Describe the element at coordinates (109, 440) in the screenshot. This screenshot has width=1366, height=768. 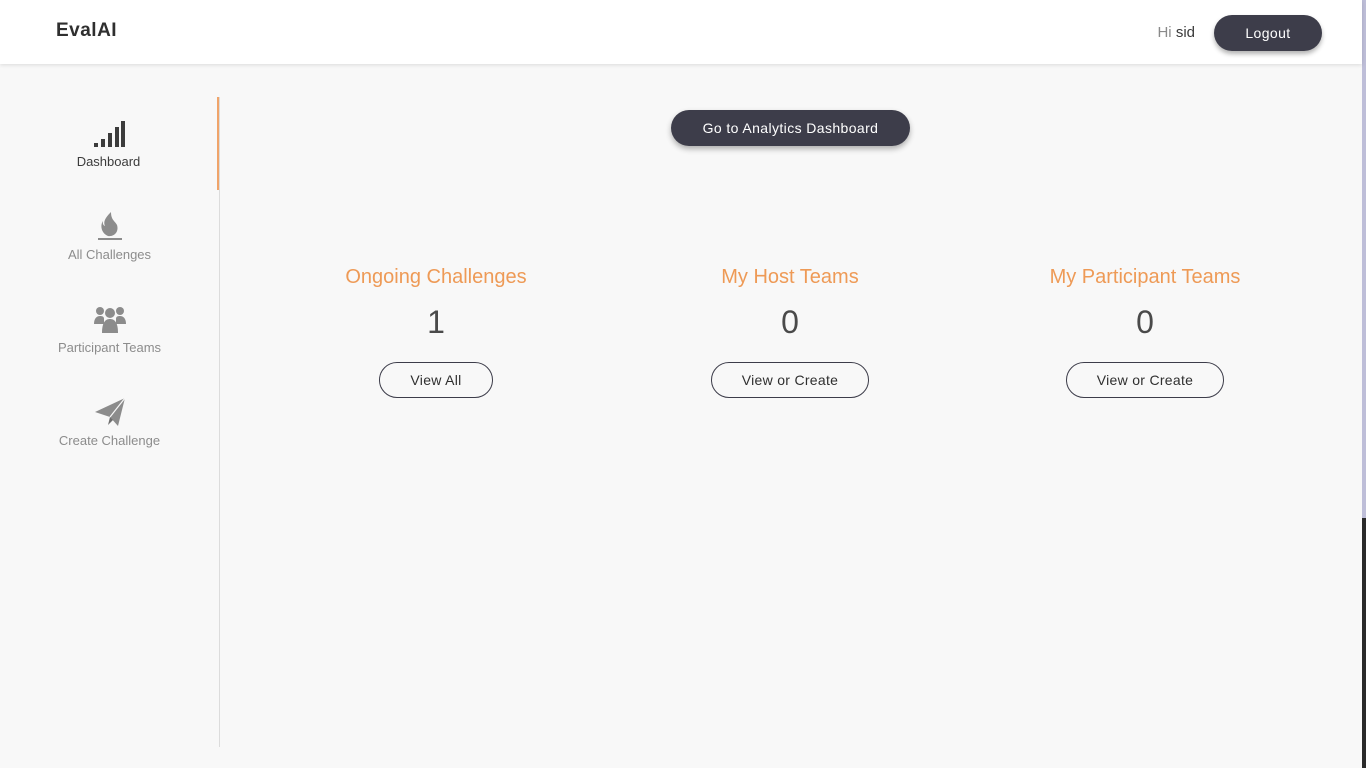
I see `sidebar-item-label: Create Challenge` at that location.